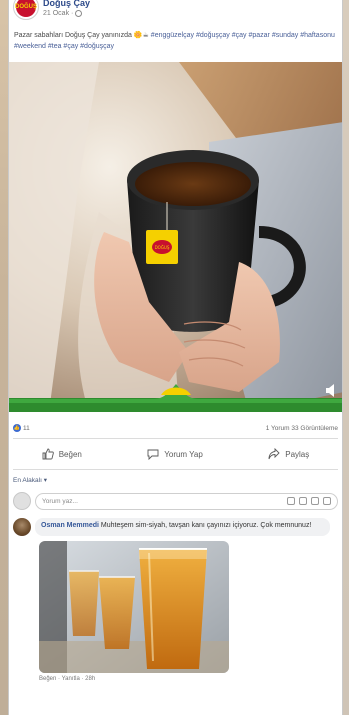 This screenshot has height=715, width=349. Describe the element at coordinates (175, 479) in the screenshot. I see `comment-sort-dropdown: En Alakalı ▾` at that location.